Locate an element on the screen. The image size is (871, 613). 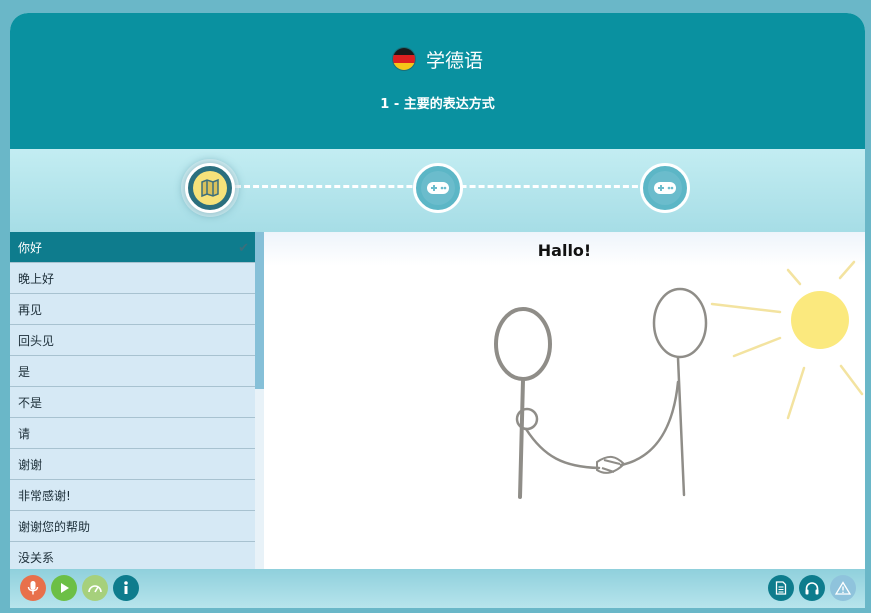
phrase-label: 谢谢 is located at coordinates (30, 464).